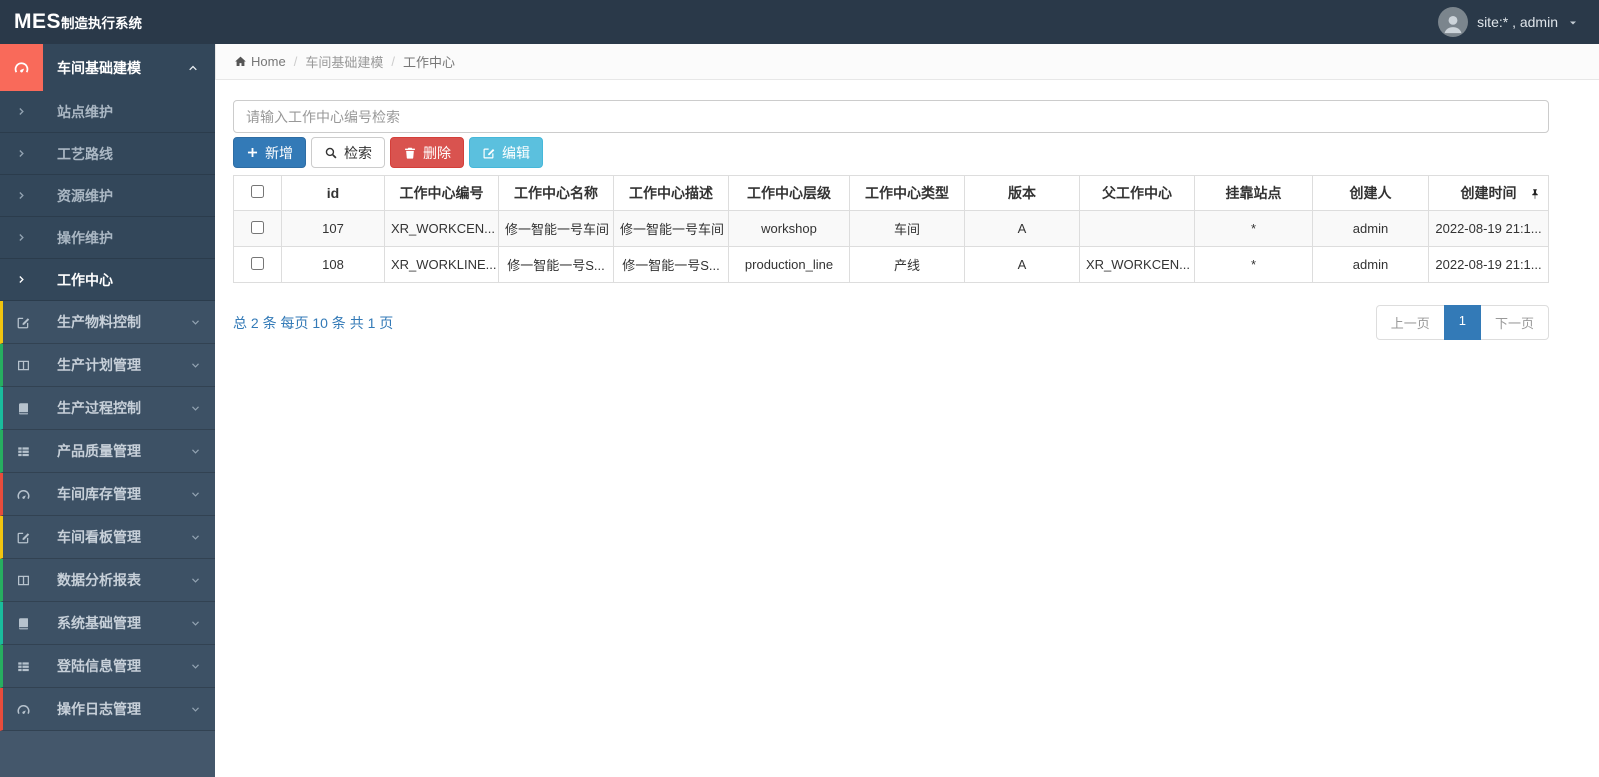  I want to click on sidebar-item-workshop-inventory-management: 车间库存管理, so click(107, 494).